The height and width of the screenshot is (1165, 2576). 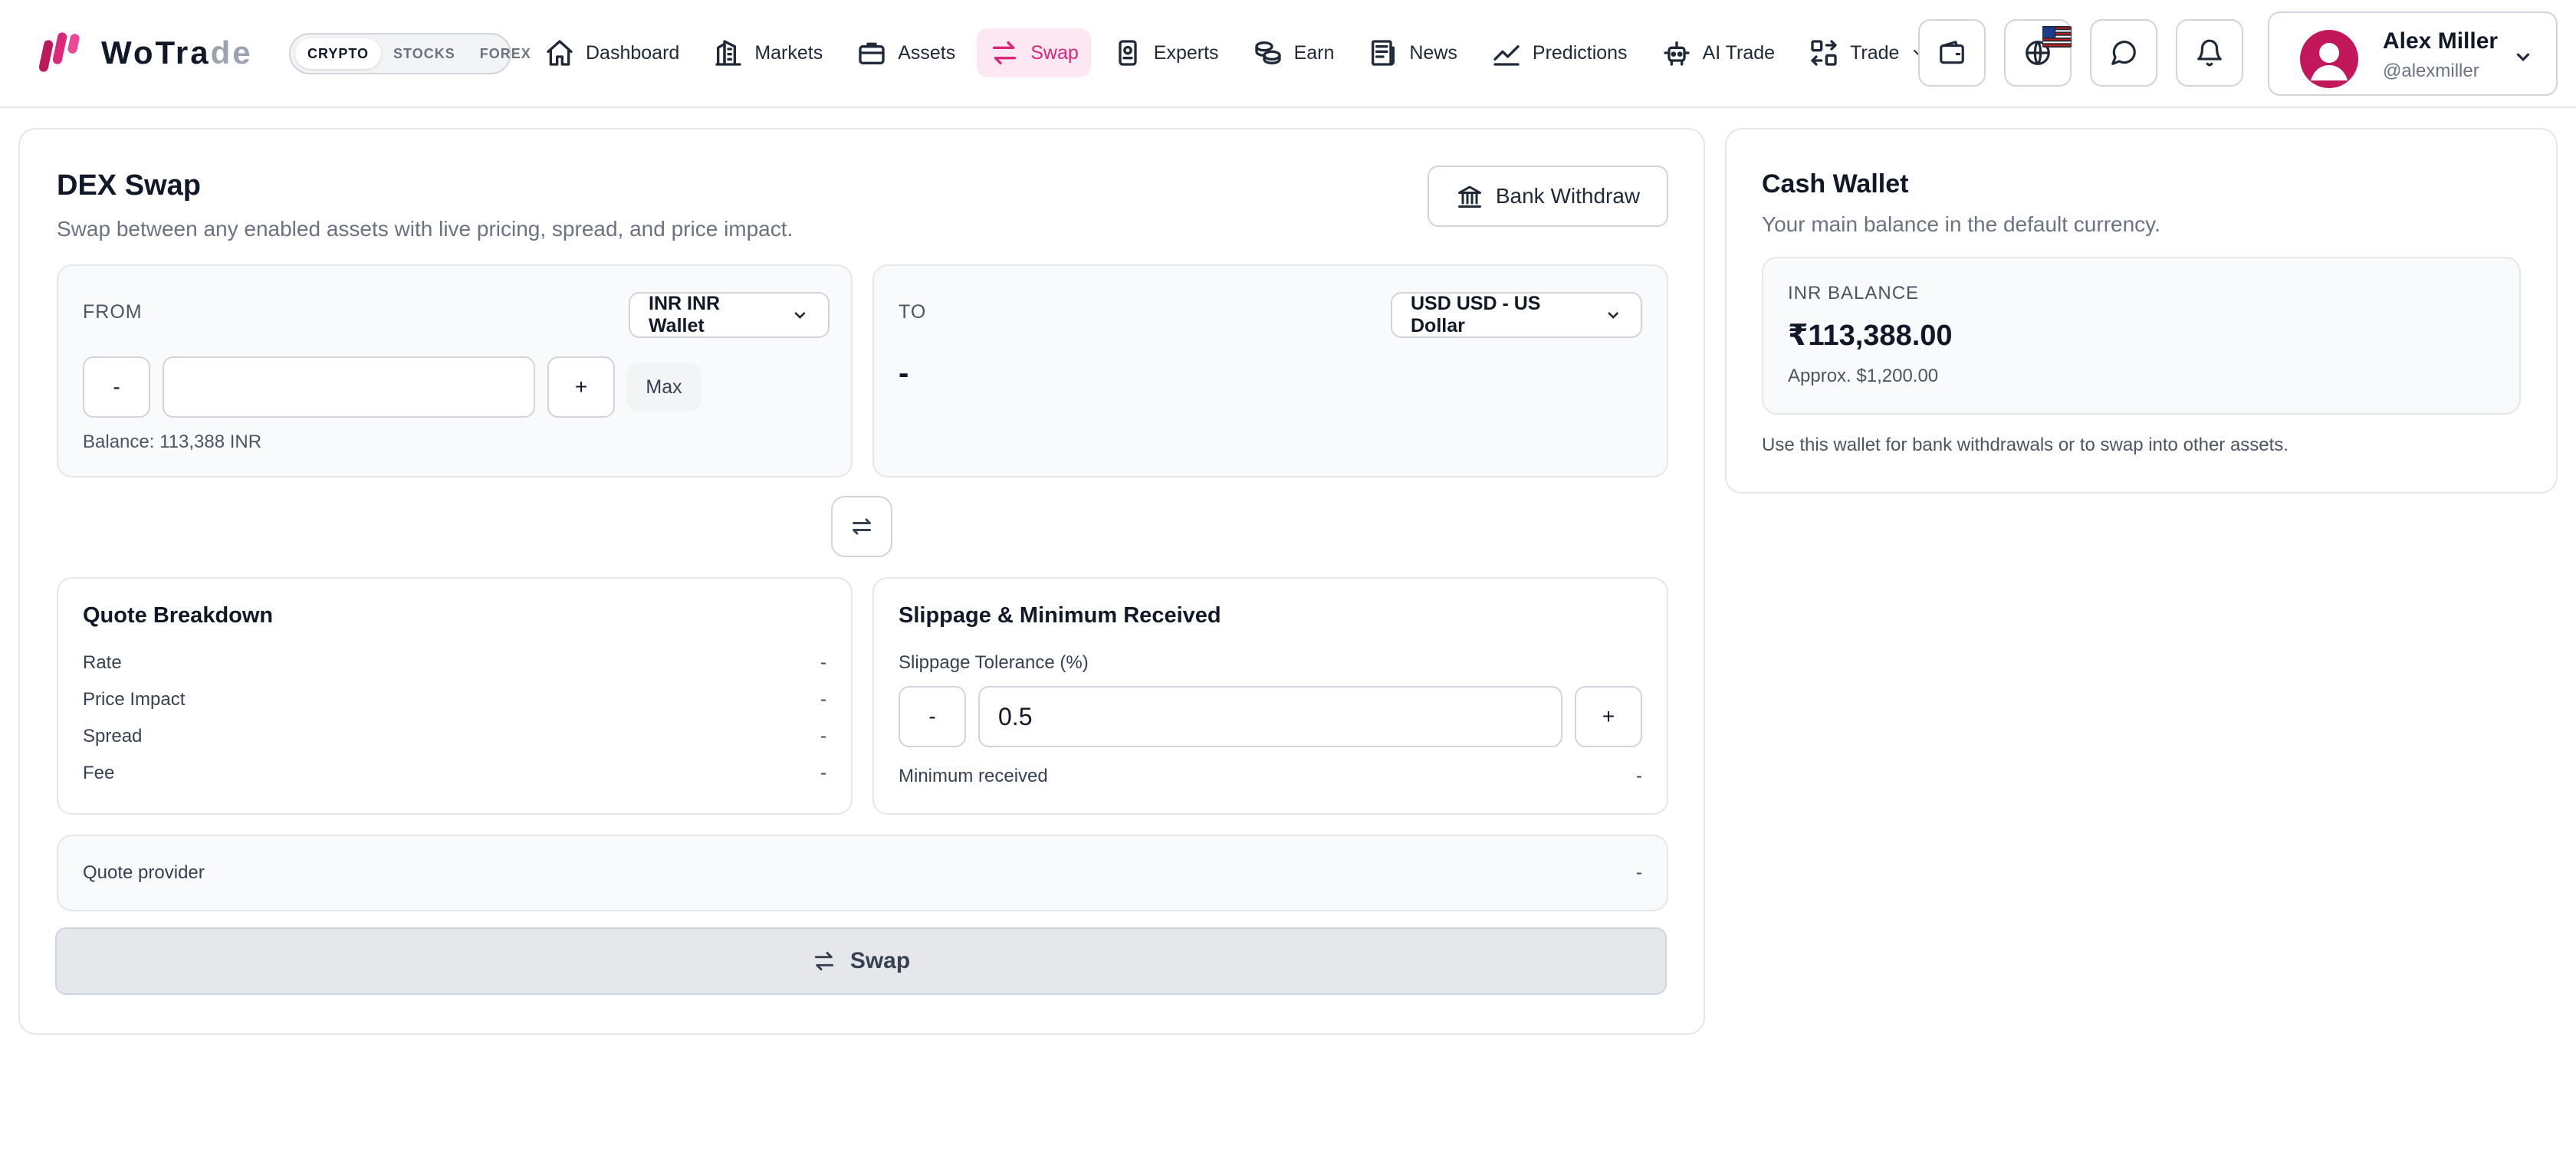 What do you see at coordinates (861, 961) in the screenshot?
I see `swap-submit-button: Swap` at bounding box center [861, 961].